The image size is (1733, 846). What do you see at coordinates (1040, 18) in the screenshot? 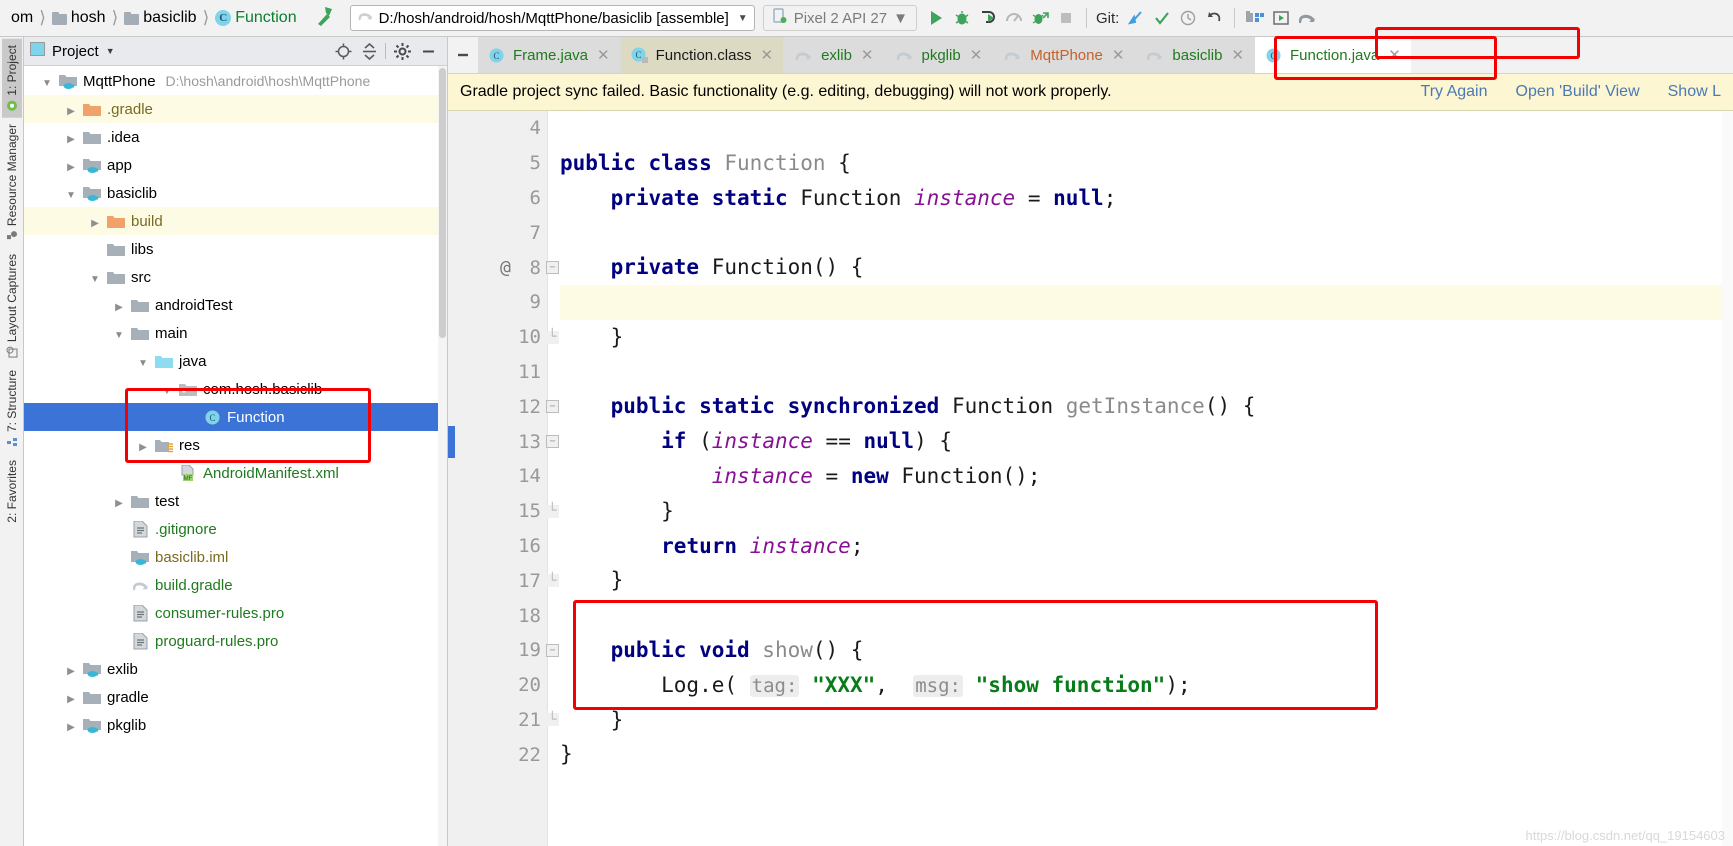
I see `attach-debugger-icon` at bounding box center [1040, 18].